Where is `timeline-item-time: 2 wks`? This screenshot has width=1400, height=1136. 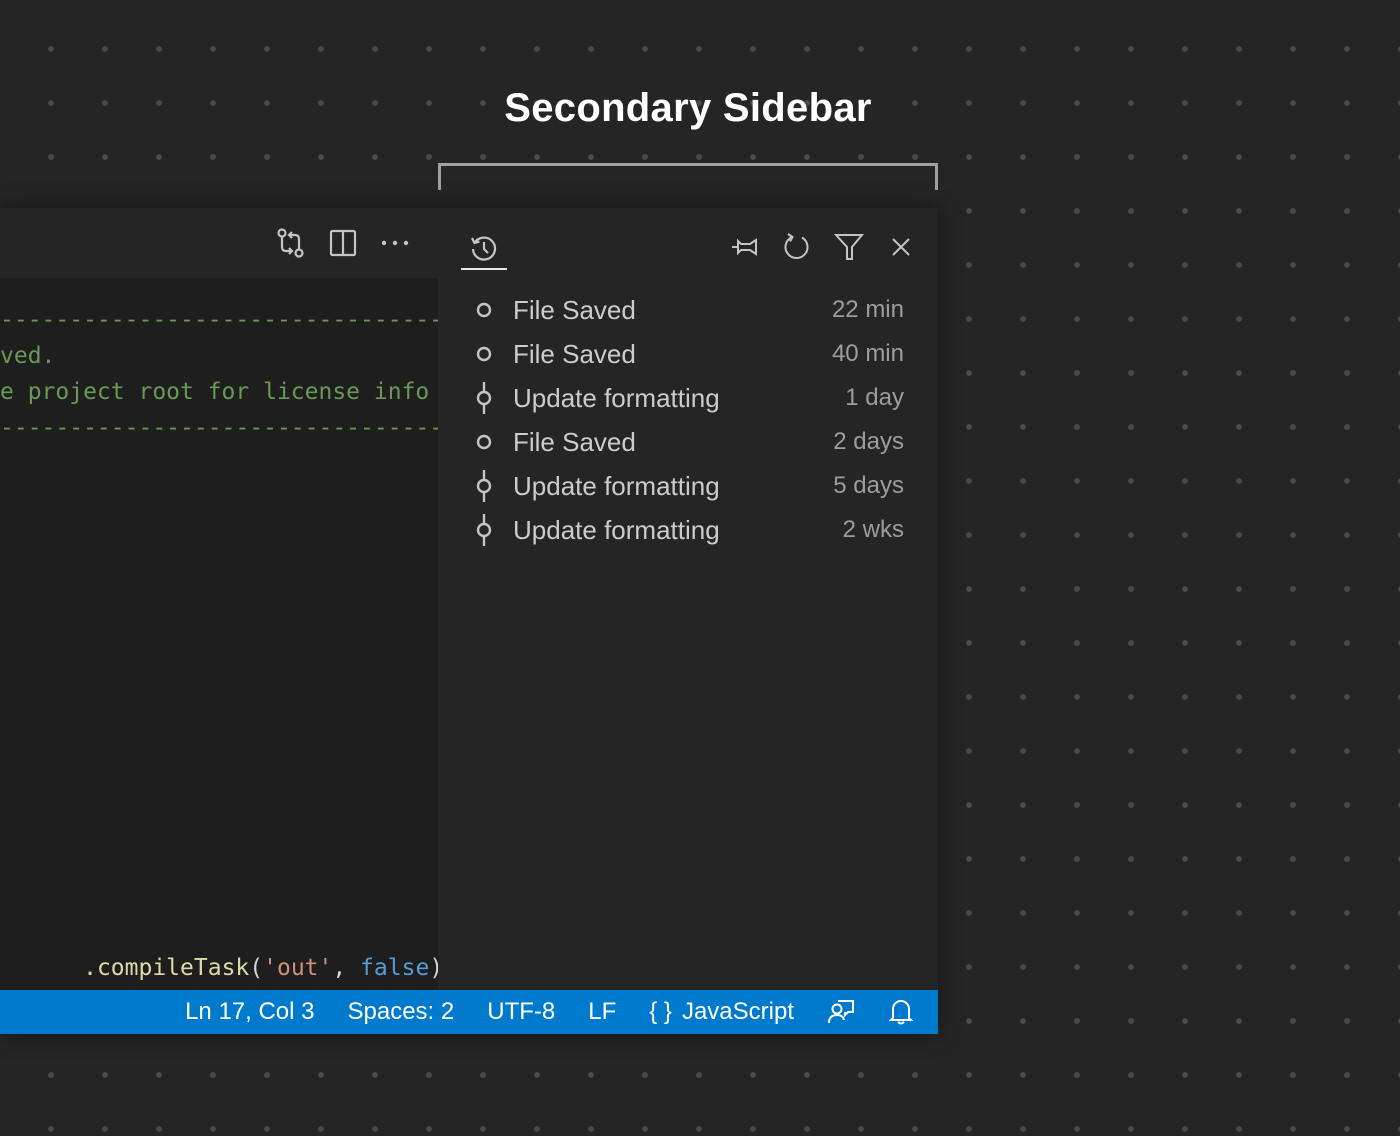 timeline-item-time: 2 wks is located at coordinates (873, 529).